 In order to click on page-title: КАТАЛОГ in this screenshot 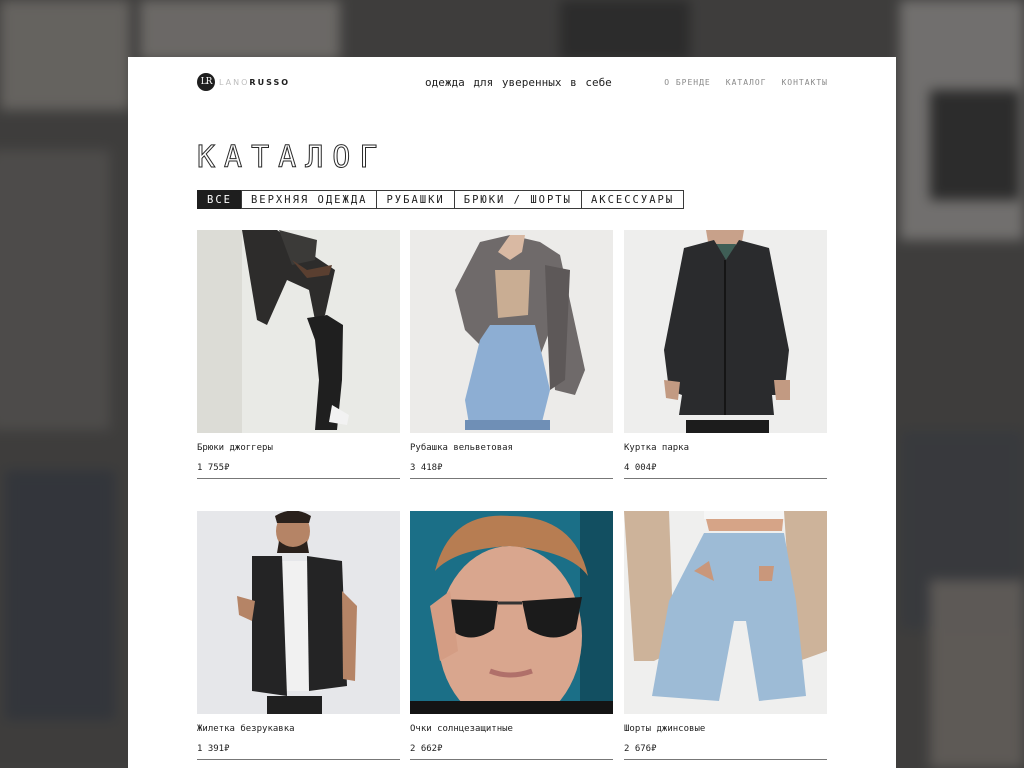, I will do `click(291, 157)`.